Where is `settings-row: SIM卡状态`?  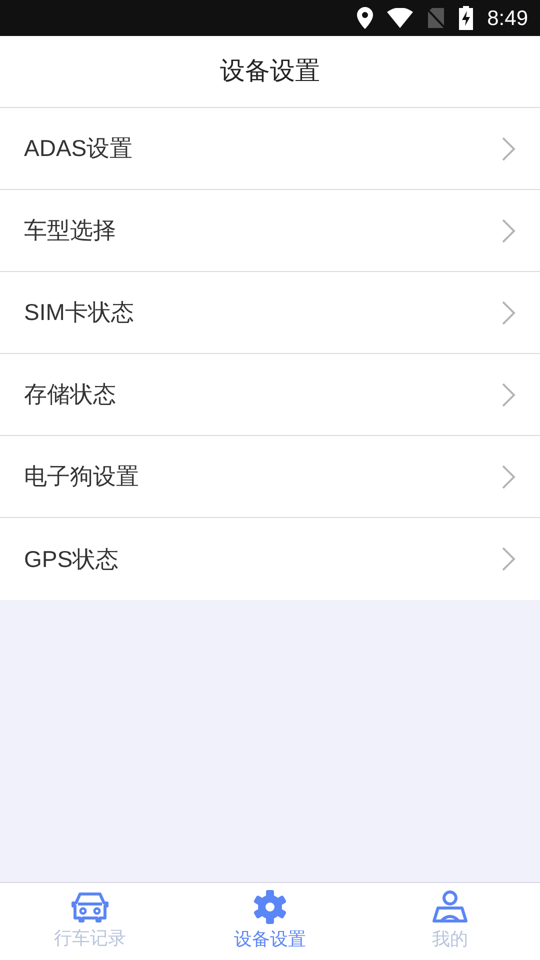
settings-row: SIM卡状态 is located at coordinates (270, 313).